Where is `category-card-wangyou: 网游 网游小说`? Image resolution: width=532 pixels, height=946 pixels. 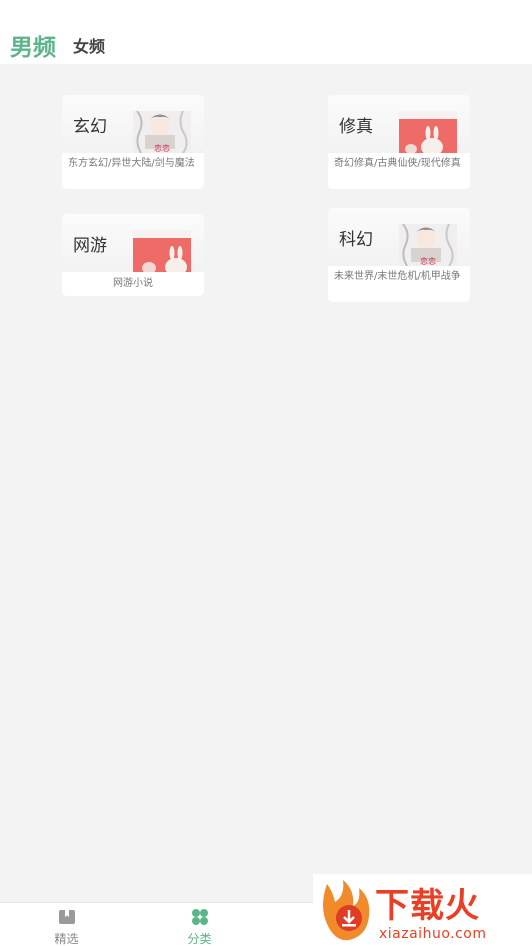
category-card-wangyou: 网游 网游小说 is located at coordinates (133, 255).